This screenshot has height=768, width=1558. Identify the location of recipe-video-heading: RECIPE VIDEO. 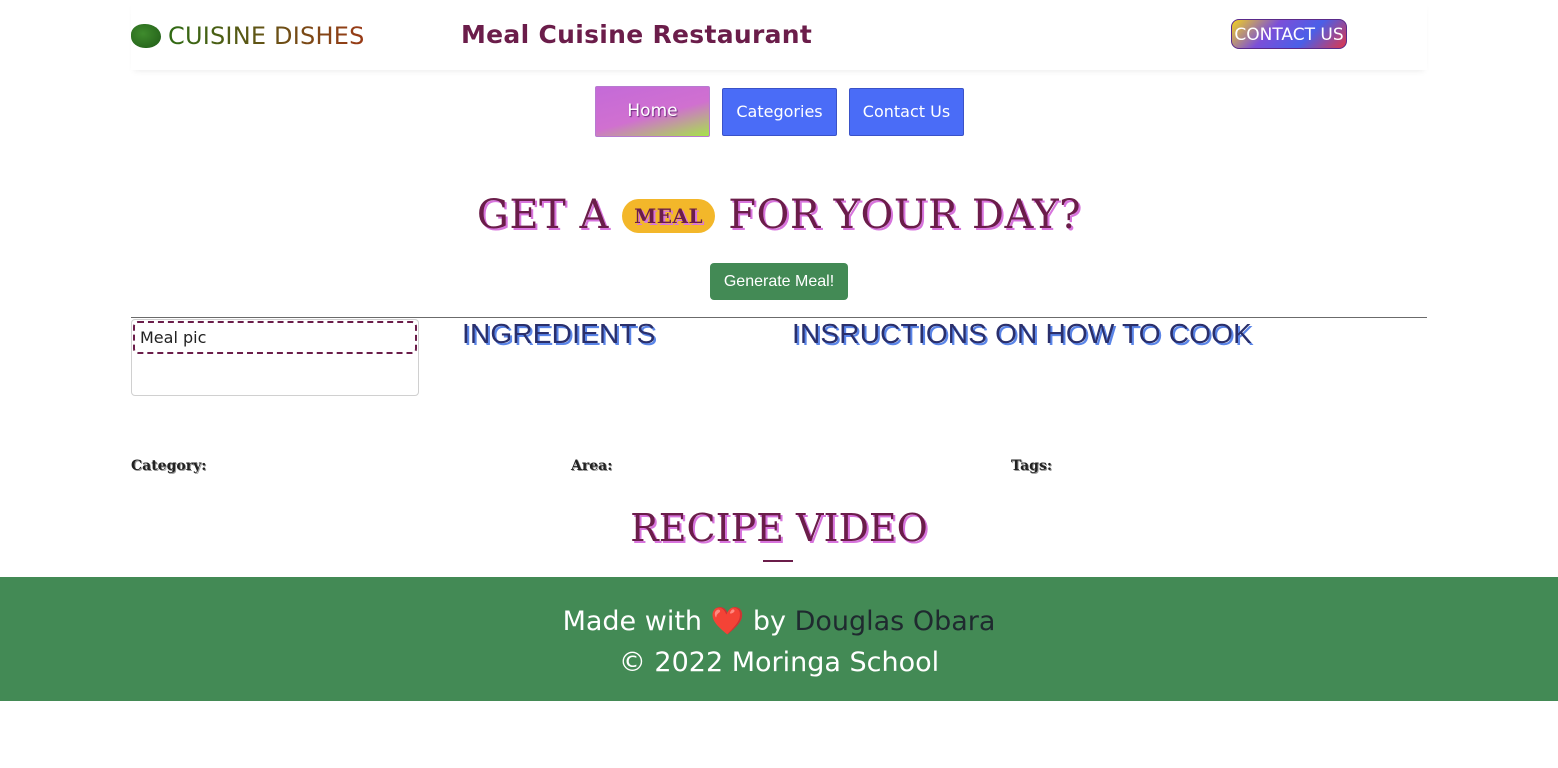
(779, 528).